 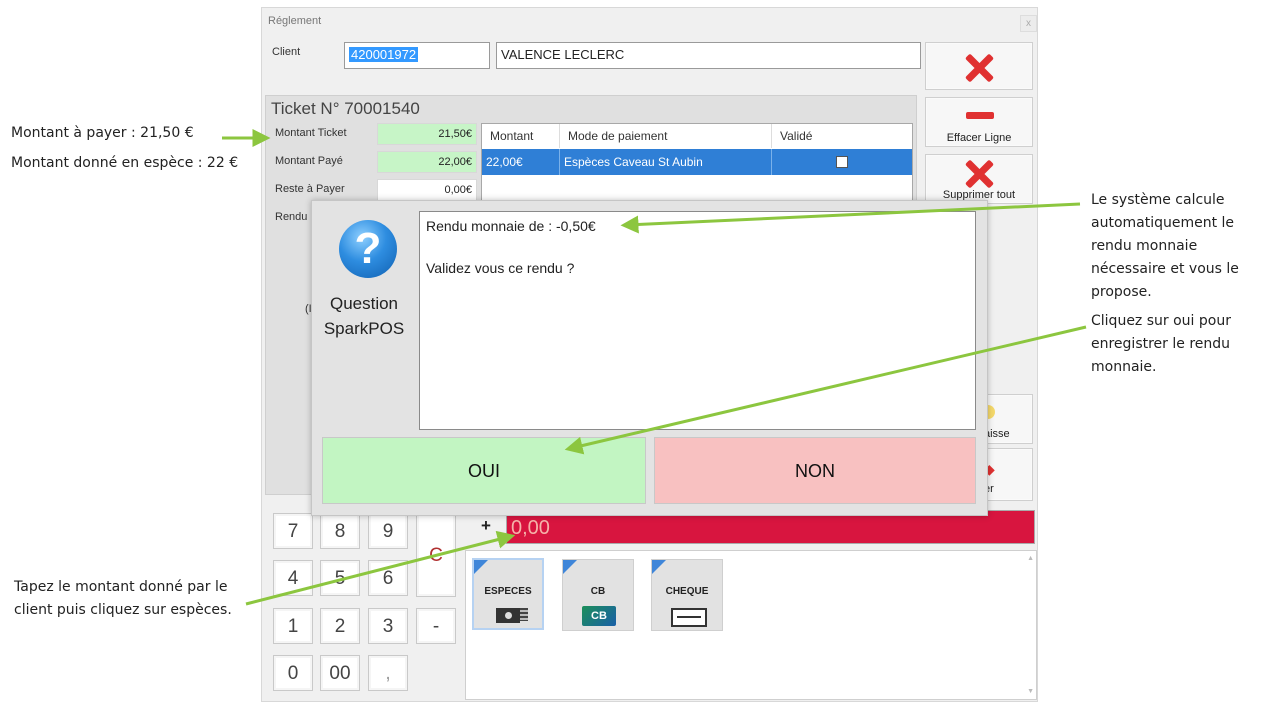 I want to click on arrow-oui, so click(x=825, y=390).